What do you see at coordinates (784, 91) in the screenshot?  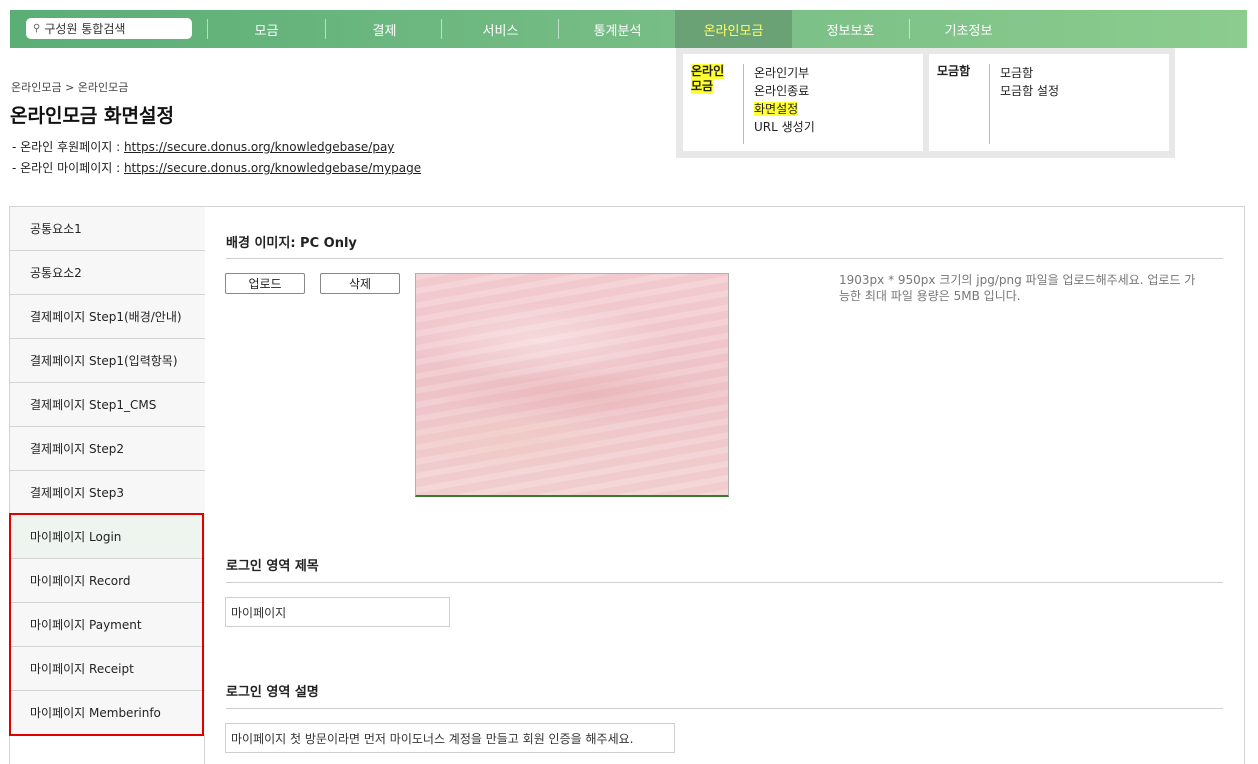 I see `submenu-item-online-closed: 온라인종료` at bounding box center [784, 91].